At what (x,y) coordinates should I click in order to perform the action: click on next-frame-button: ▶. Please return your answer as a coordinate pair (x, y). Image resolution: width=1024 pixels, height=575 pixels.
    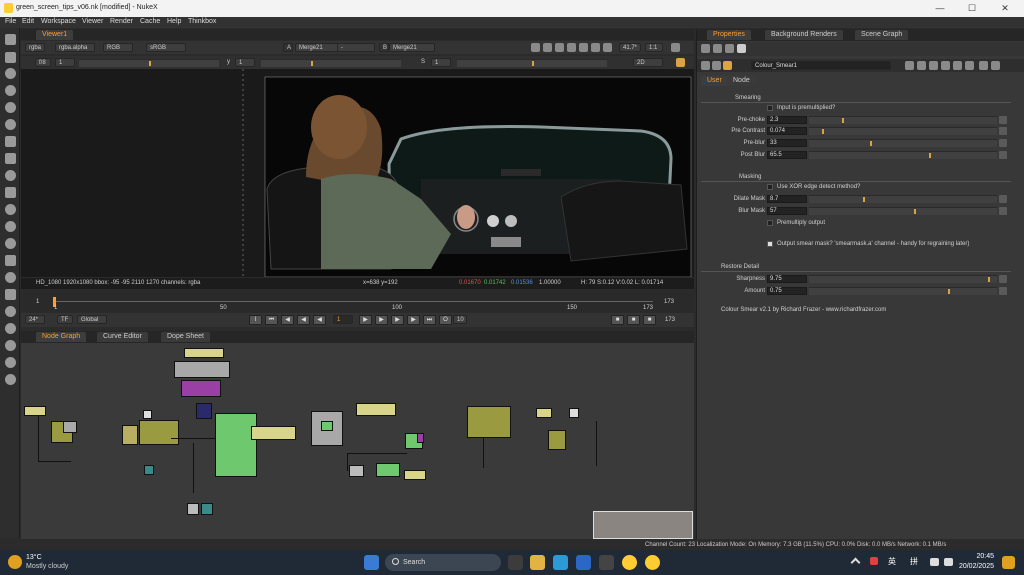
    Looking at the image, I should click on (381, 320).